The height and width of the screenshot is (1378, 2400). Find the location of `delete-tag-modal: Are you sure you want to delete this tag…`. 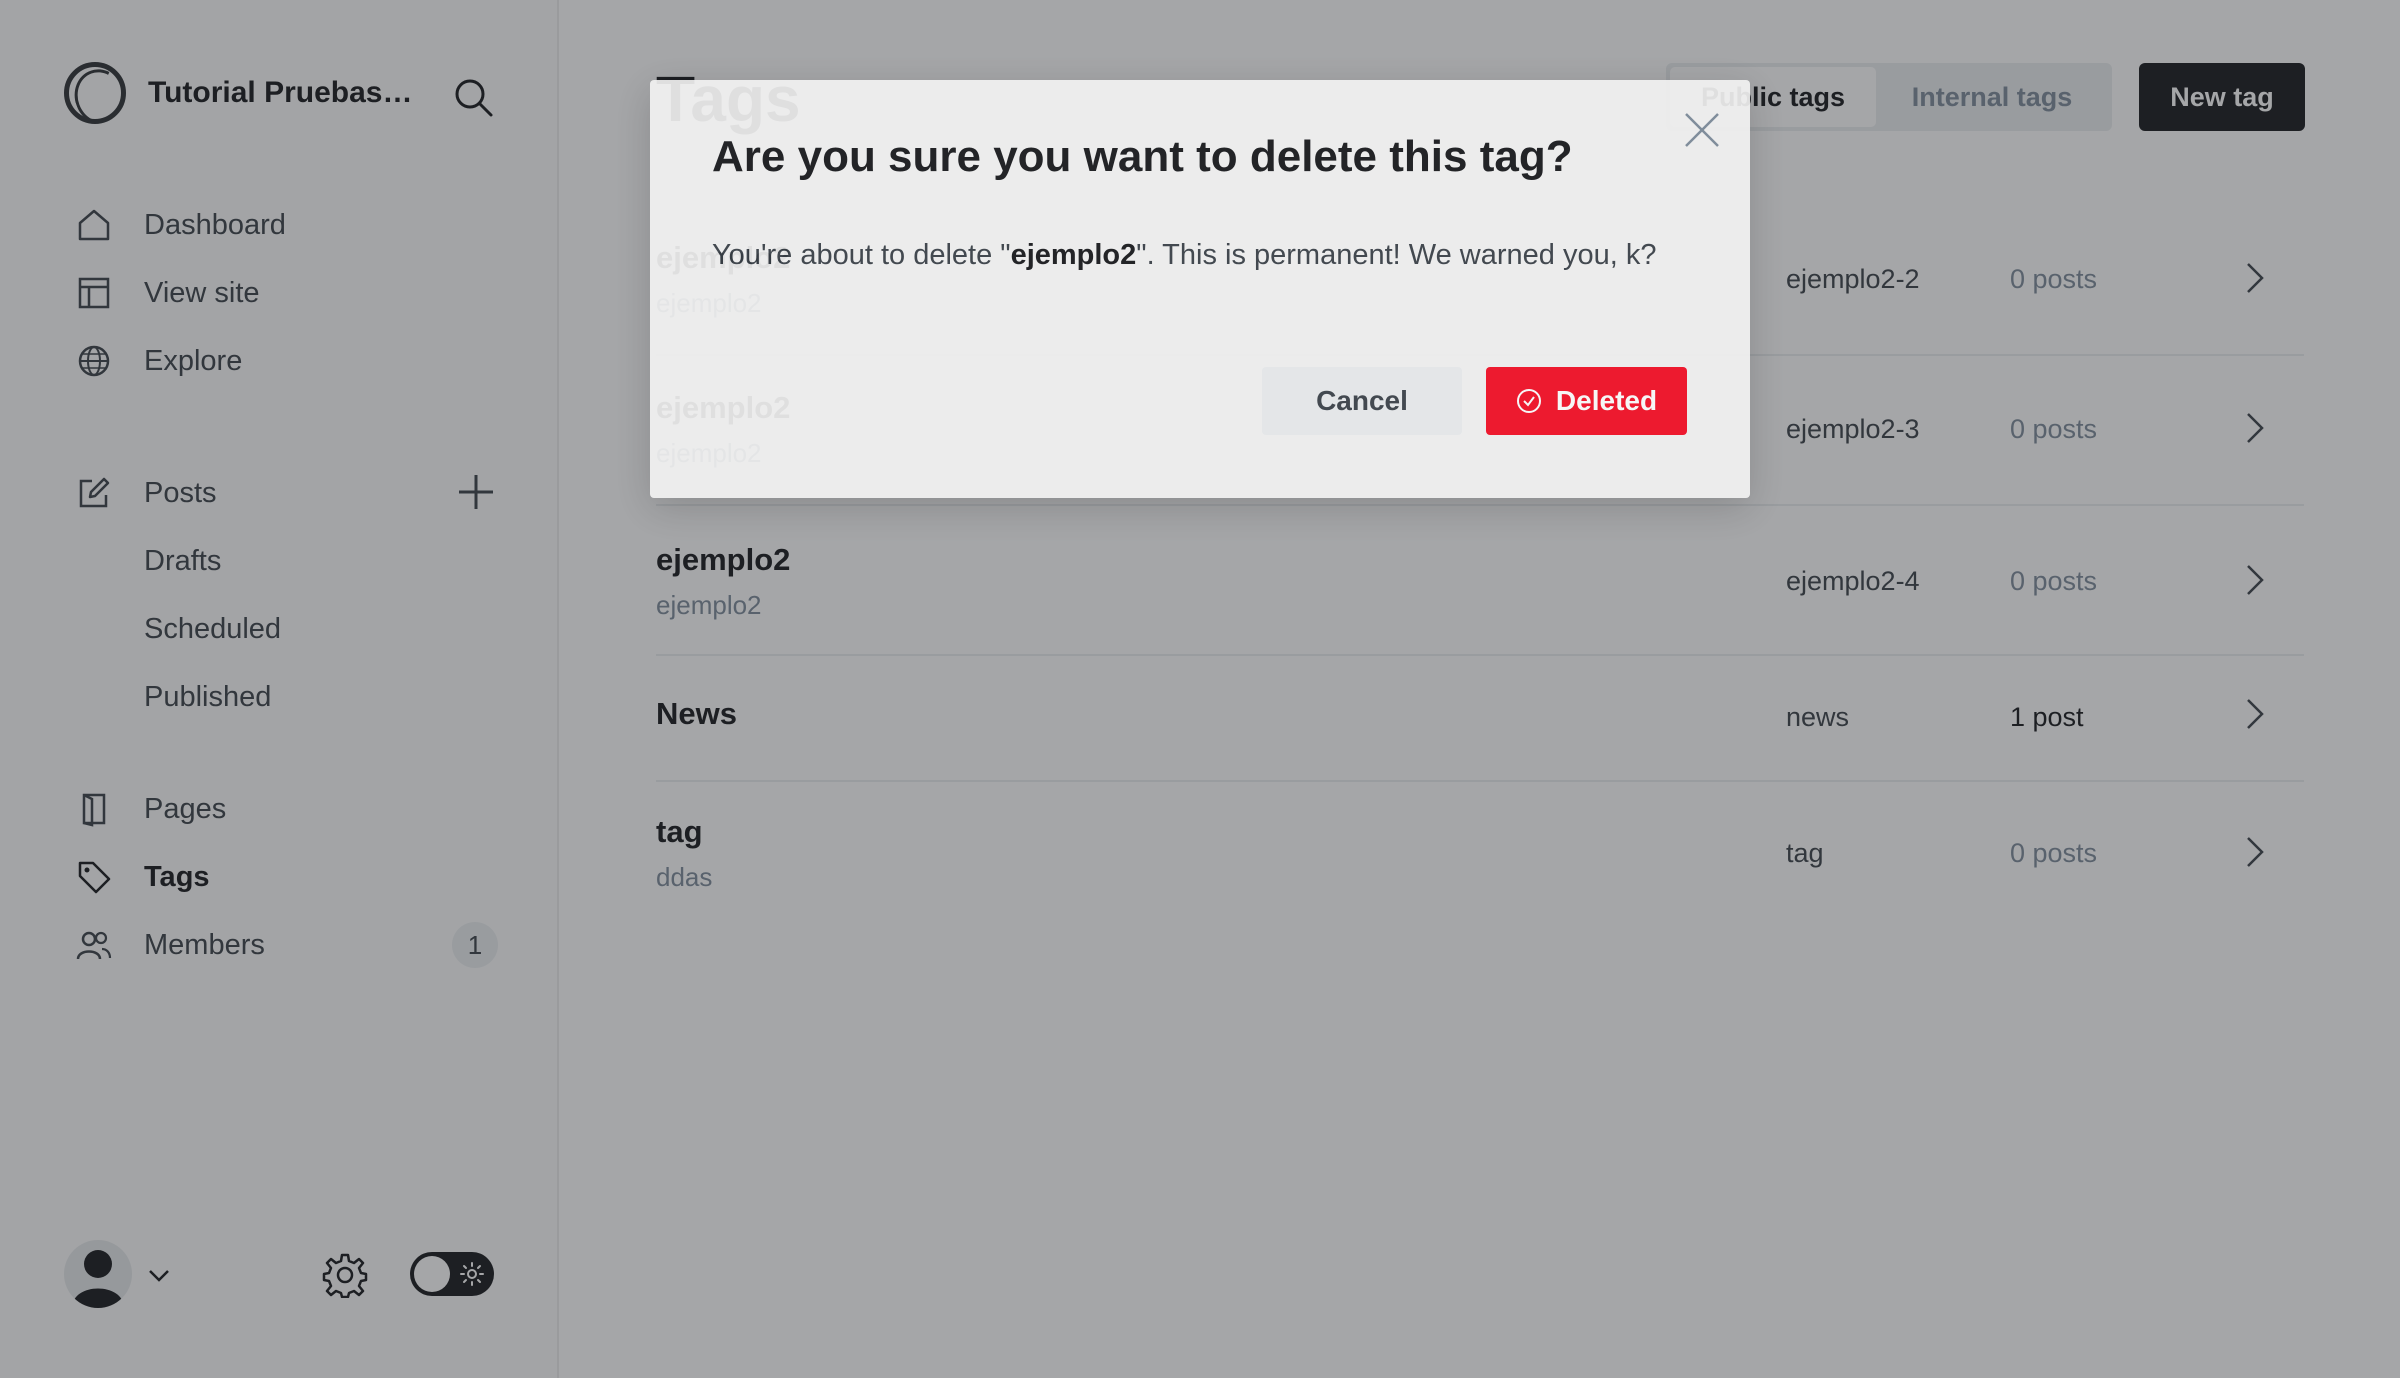

delete-tag-modal: Are you sure you want to delete this tag… is located at coordinates (1200, 289).